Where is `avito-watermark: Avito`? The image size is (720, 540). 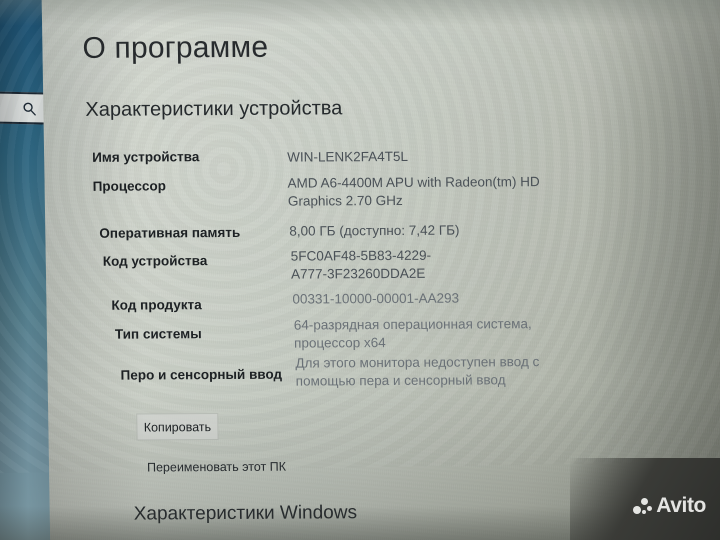
avito-watermark: Avito is located at coordinates (669, 506).